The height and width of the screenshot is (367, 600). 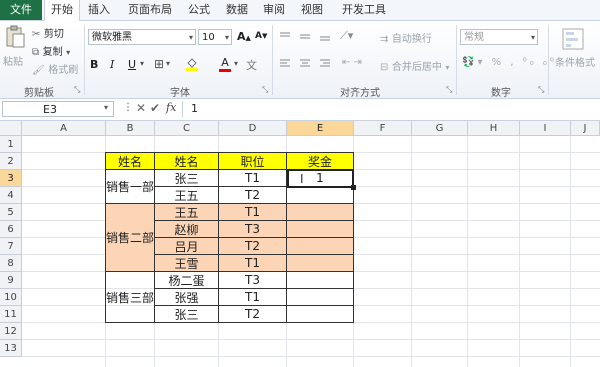 What do you see at coordinates (11, 128) in the screenshot?
I see `select-all-corner` at bounding box center [11, 128].